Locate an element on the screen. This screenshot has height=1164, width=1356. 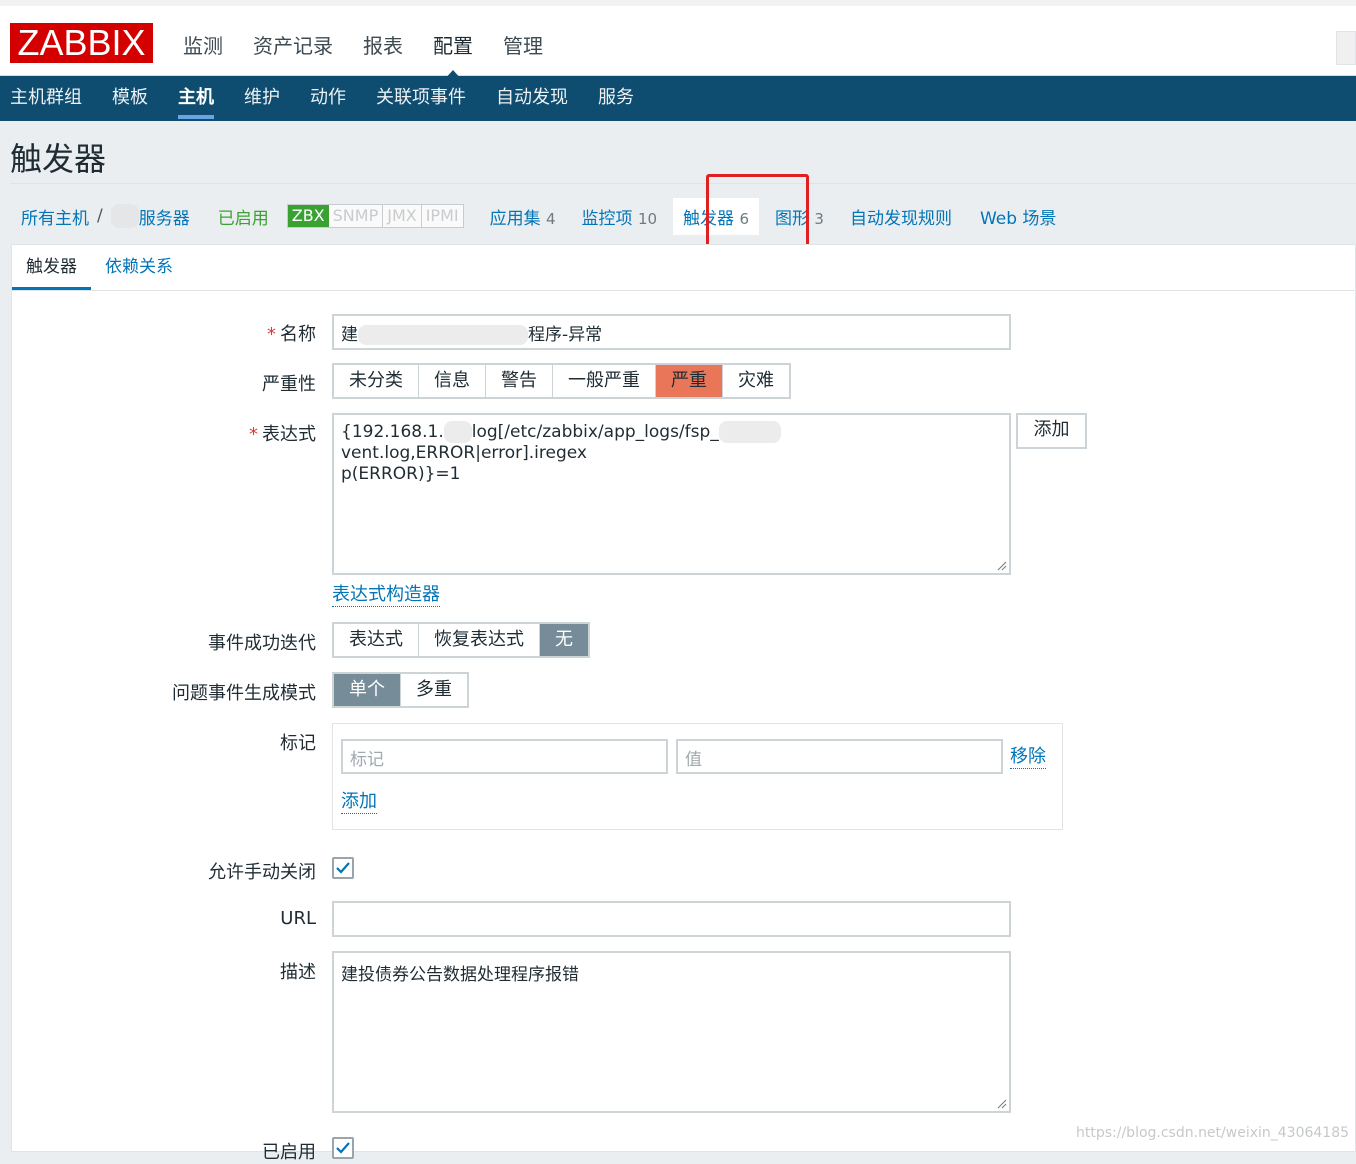
zbx-badge: ZBX is located at coordinates (308, 216).